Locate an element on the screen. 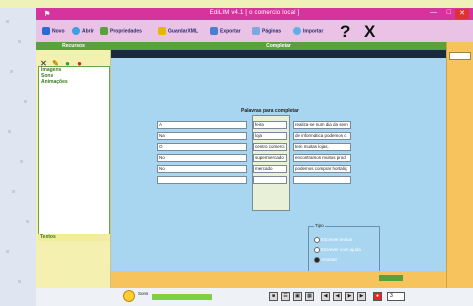  next-page-button: ▶ is located at coordinates (349, 296).